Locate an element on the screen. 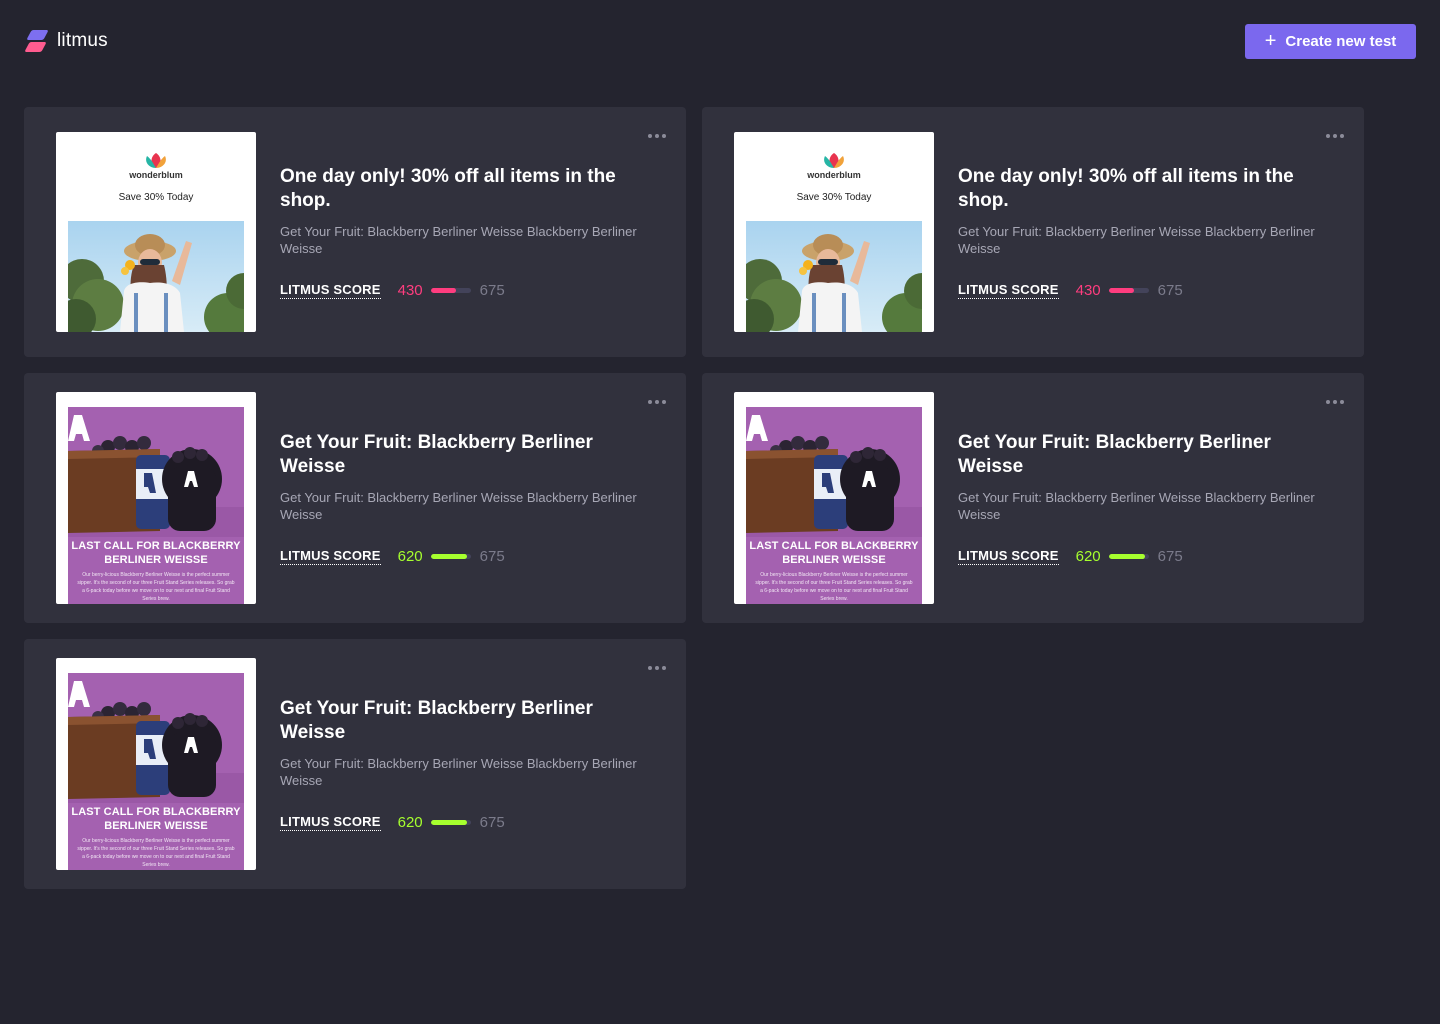 The width and height of the screenshot is (1440, 1024). create-new-test-button: + Create new test is located at coordinates (1330, 41).